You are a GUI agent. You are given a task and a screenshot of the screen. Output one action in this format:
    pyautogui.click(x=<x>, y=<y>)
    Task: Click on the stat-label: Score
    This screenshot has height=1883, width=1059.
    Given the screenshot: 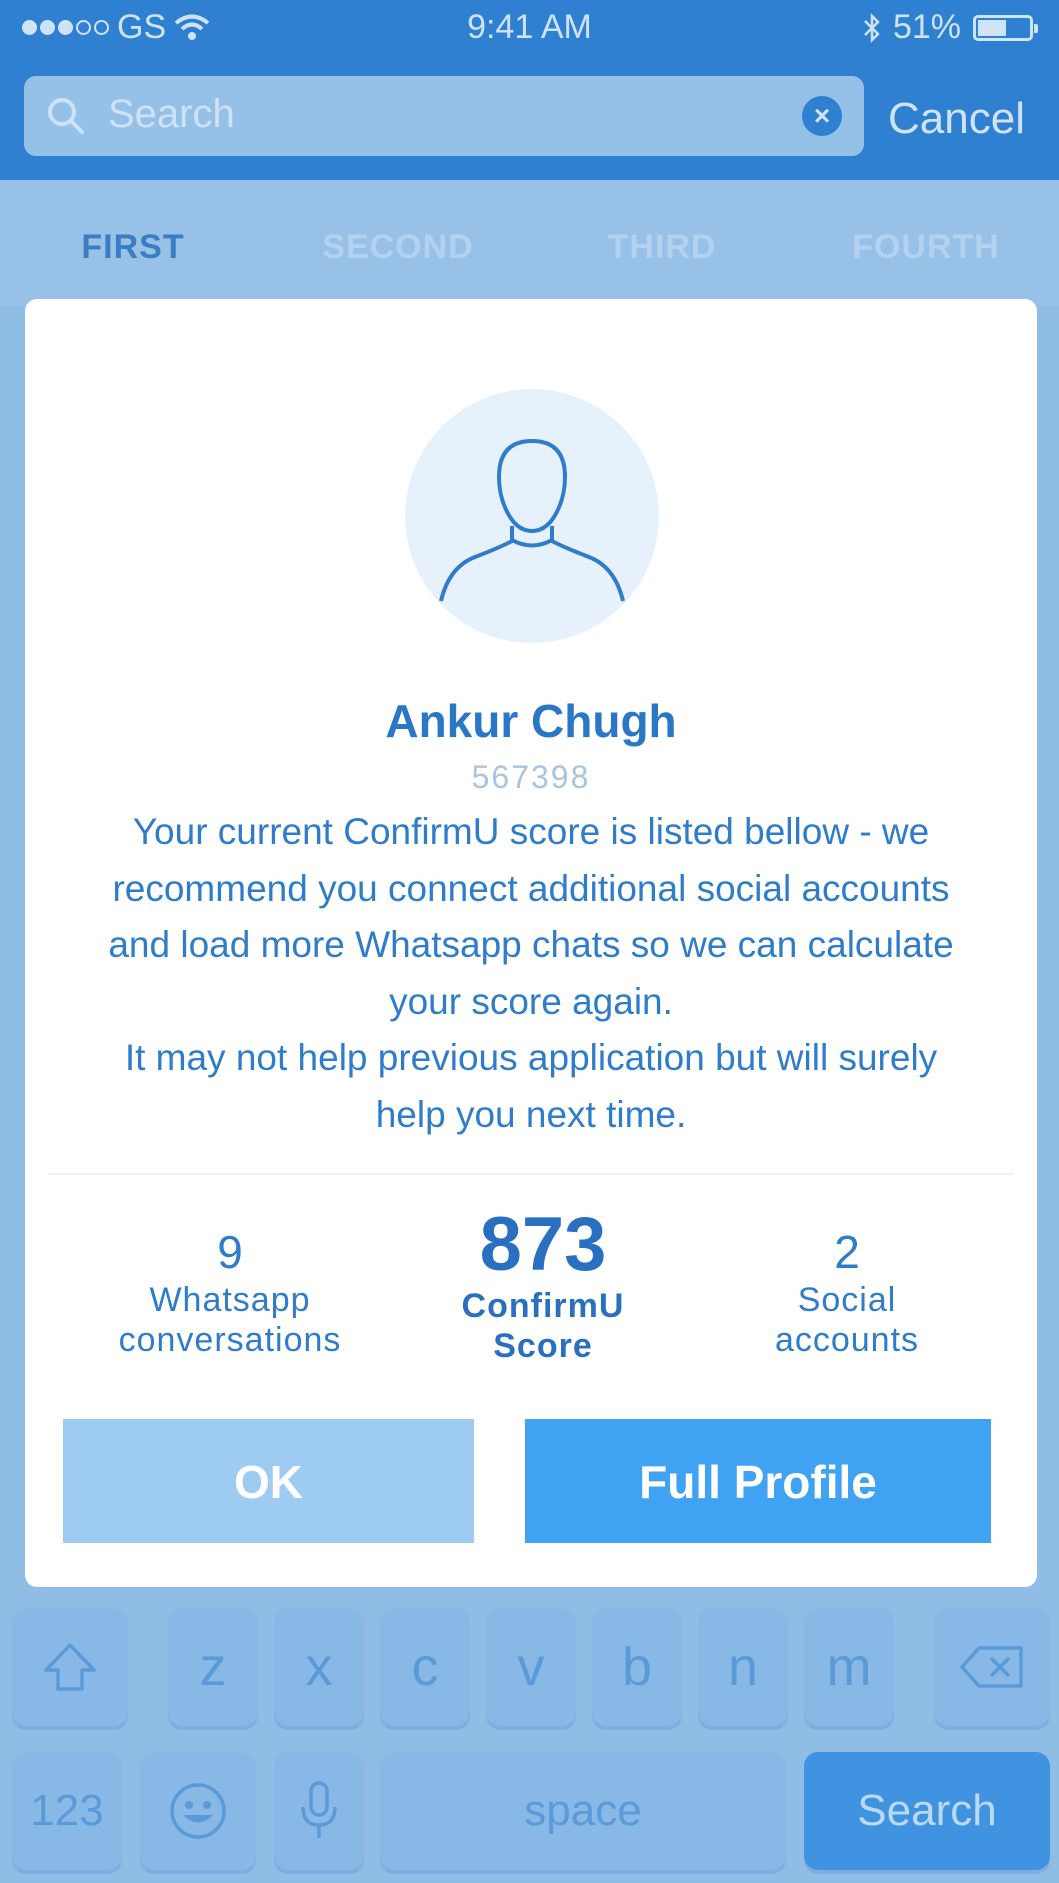 What is the action you would take?
    pyautogui.click(x=543, y=1346)
    